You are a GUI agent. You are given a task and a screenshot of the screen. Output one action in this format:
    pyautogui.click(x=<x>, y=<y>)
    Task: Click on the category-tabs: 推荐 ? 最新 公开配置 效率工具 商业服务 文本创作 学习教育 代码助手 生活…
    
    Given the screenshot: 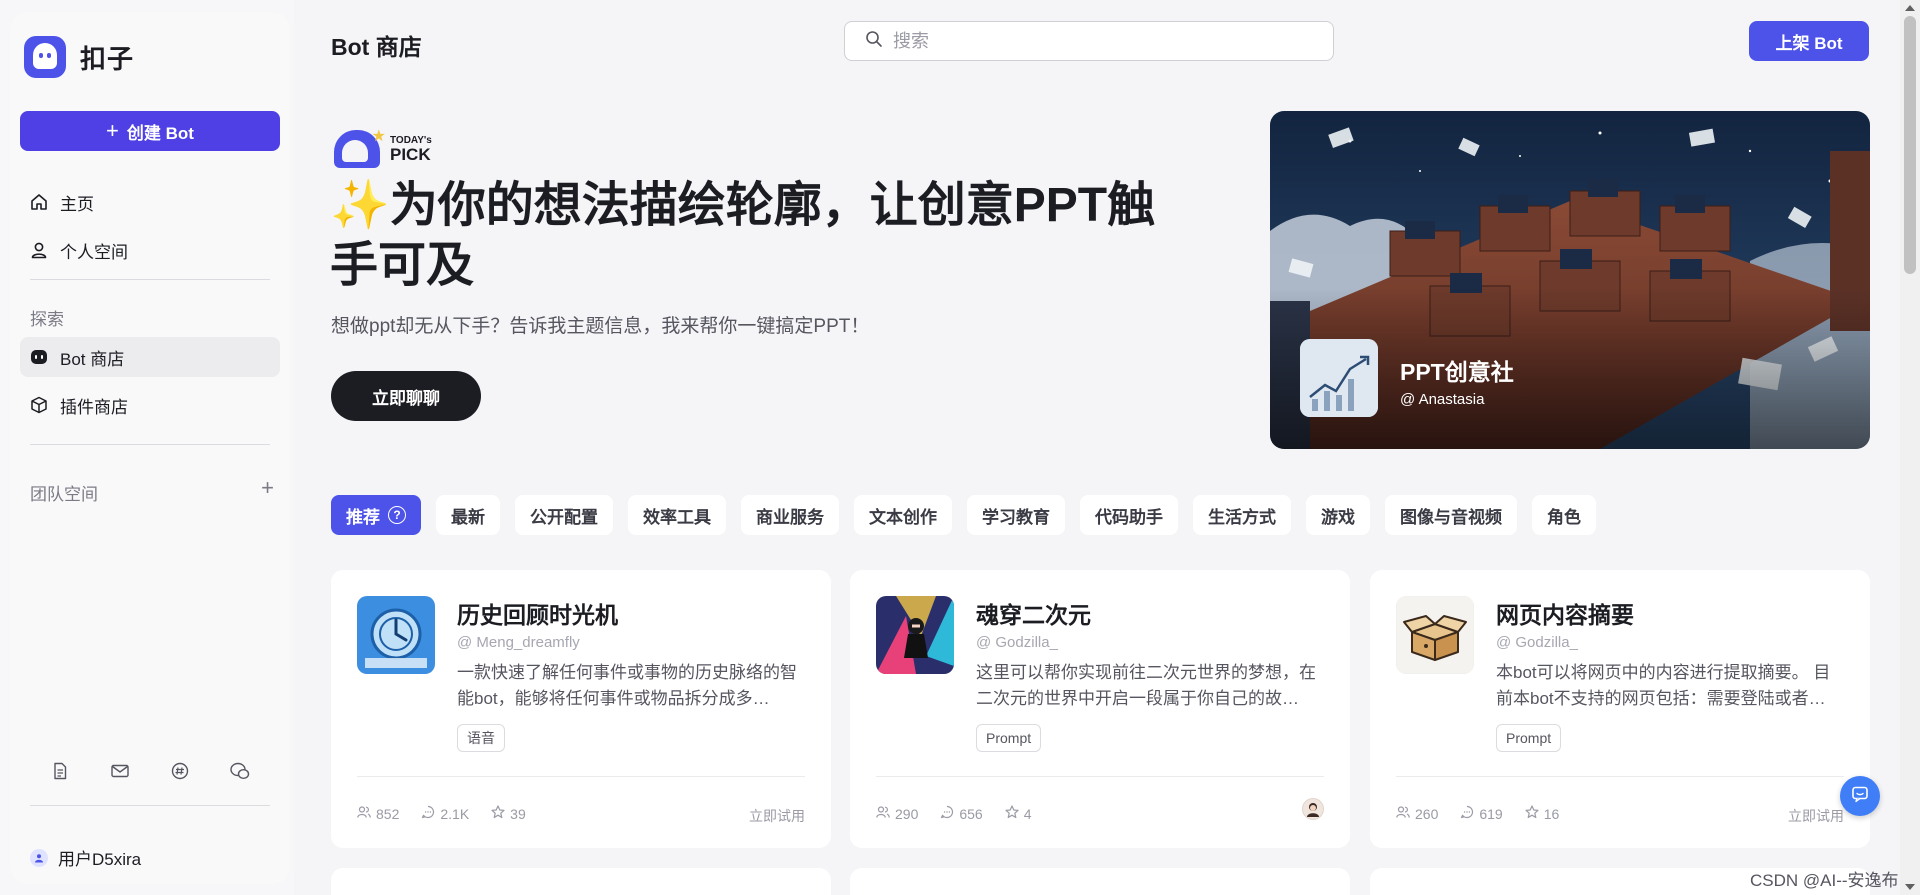 What is the action you would take?
    pyautogui.click(x=963, y=515)
    